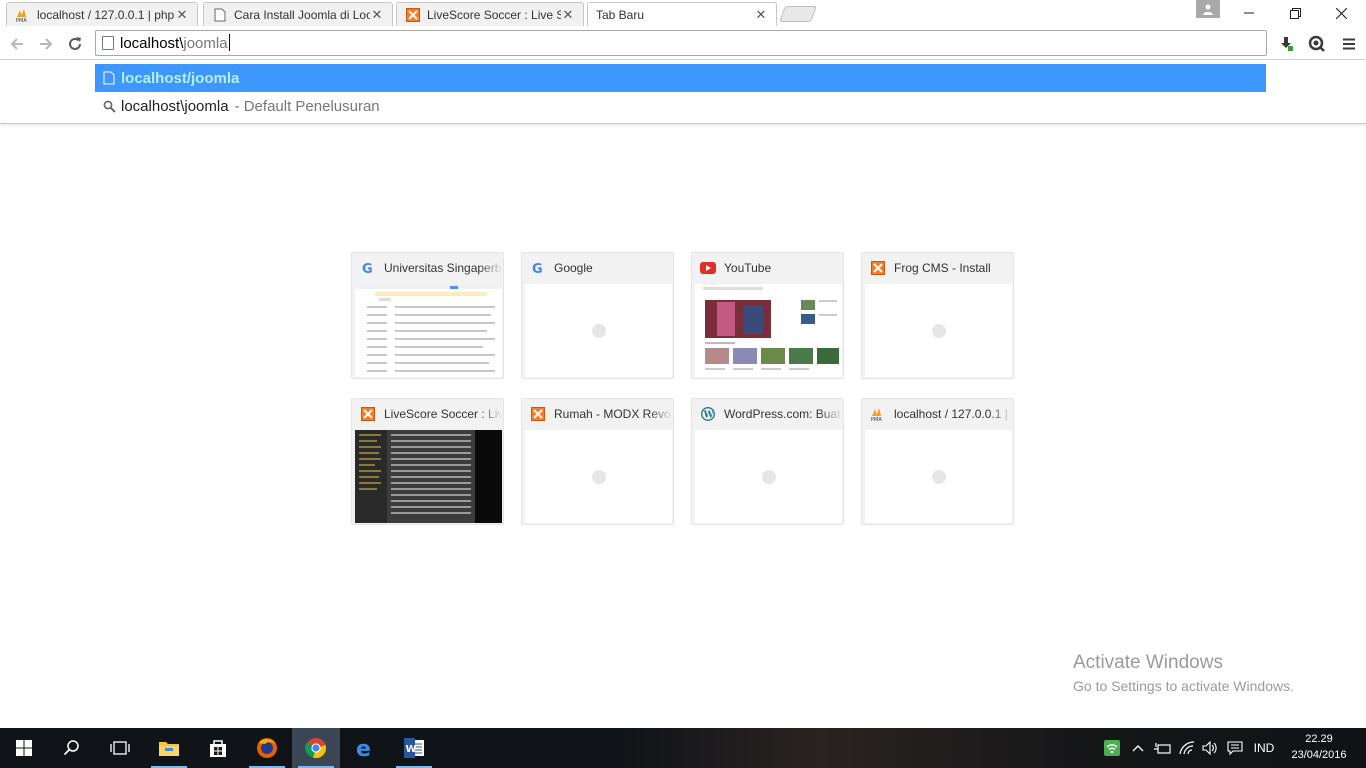 This screenshot has width=1366, height=768. What do you see at coordinates (1319, 747) in the screenshot?
I see `system-clock: 22.29 23/04/2016` at bounding box center [1319, 747].